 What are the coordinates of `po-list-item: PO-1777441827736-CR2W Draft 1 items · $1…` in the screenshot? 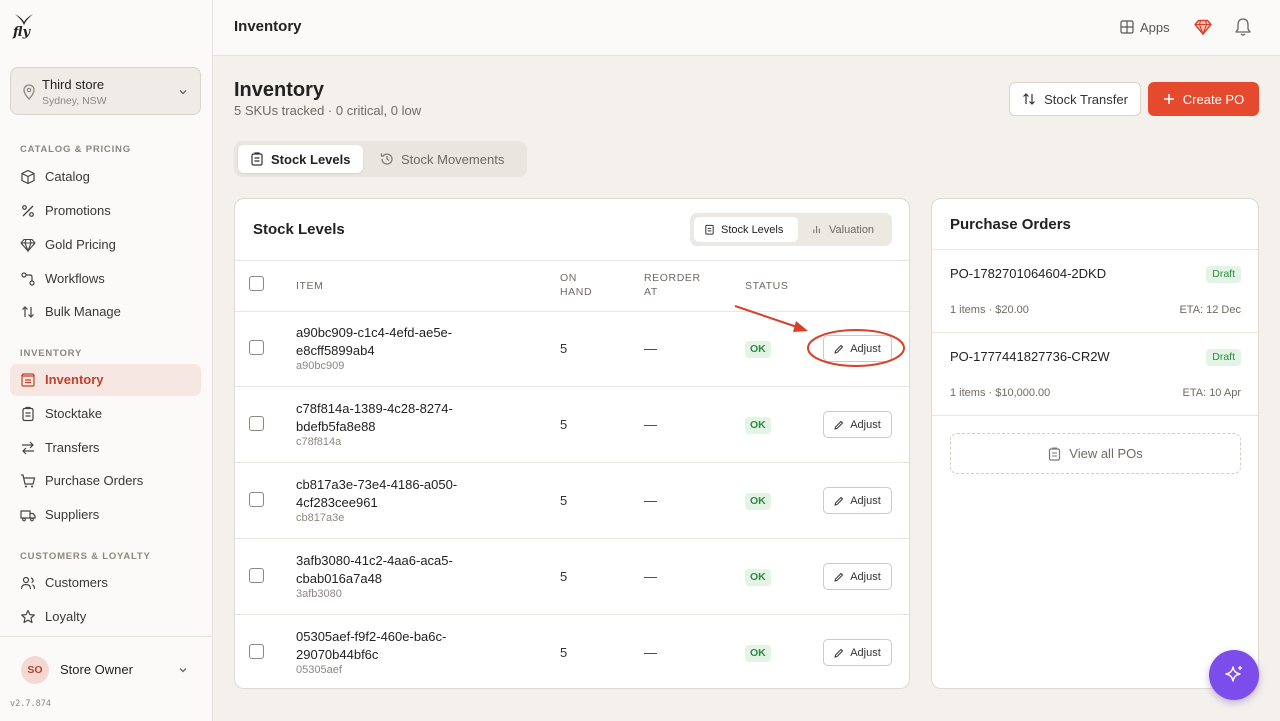 It's located at (1095, 374).